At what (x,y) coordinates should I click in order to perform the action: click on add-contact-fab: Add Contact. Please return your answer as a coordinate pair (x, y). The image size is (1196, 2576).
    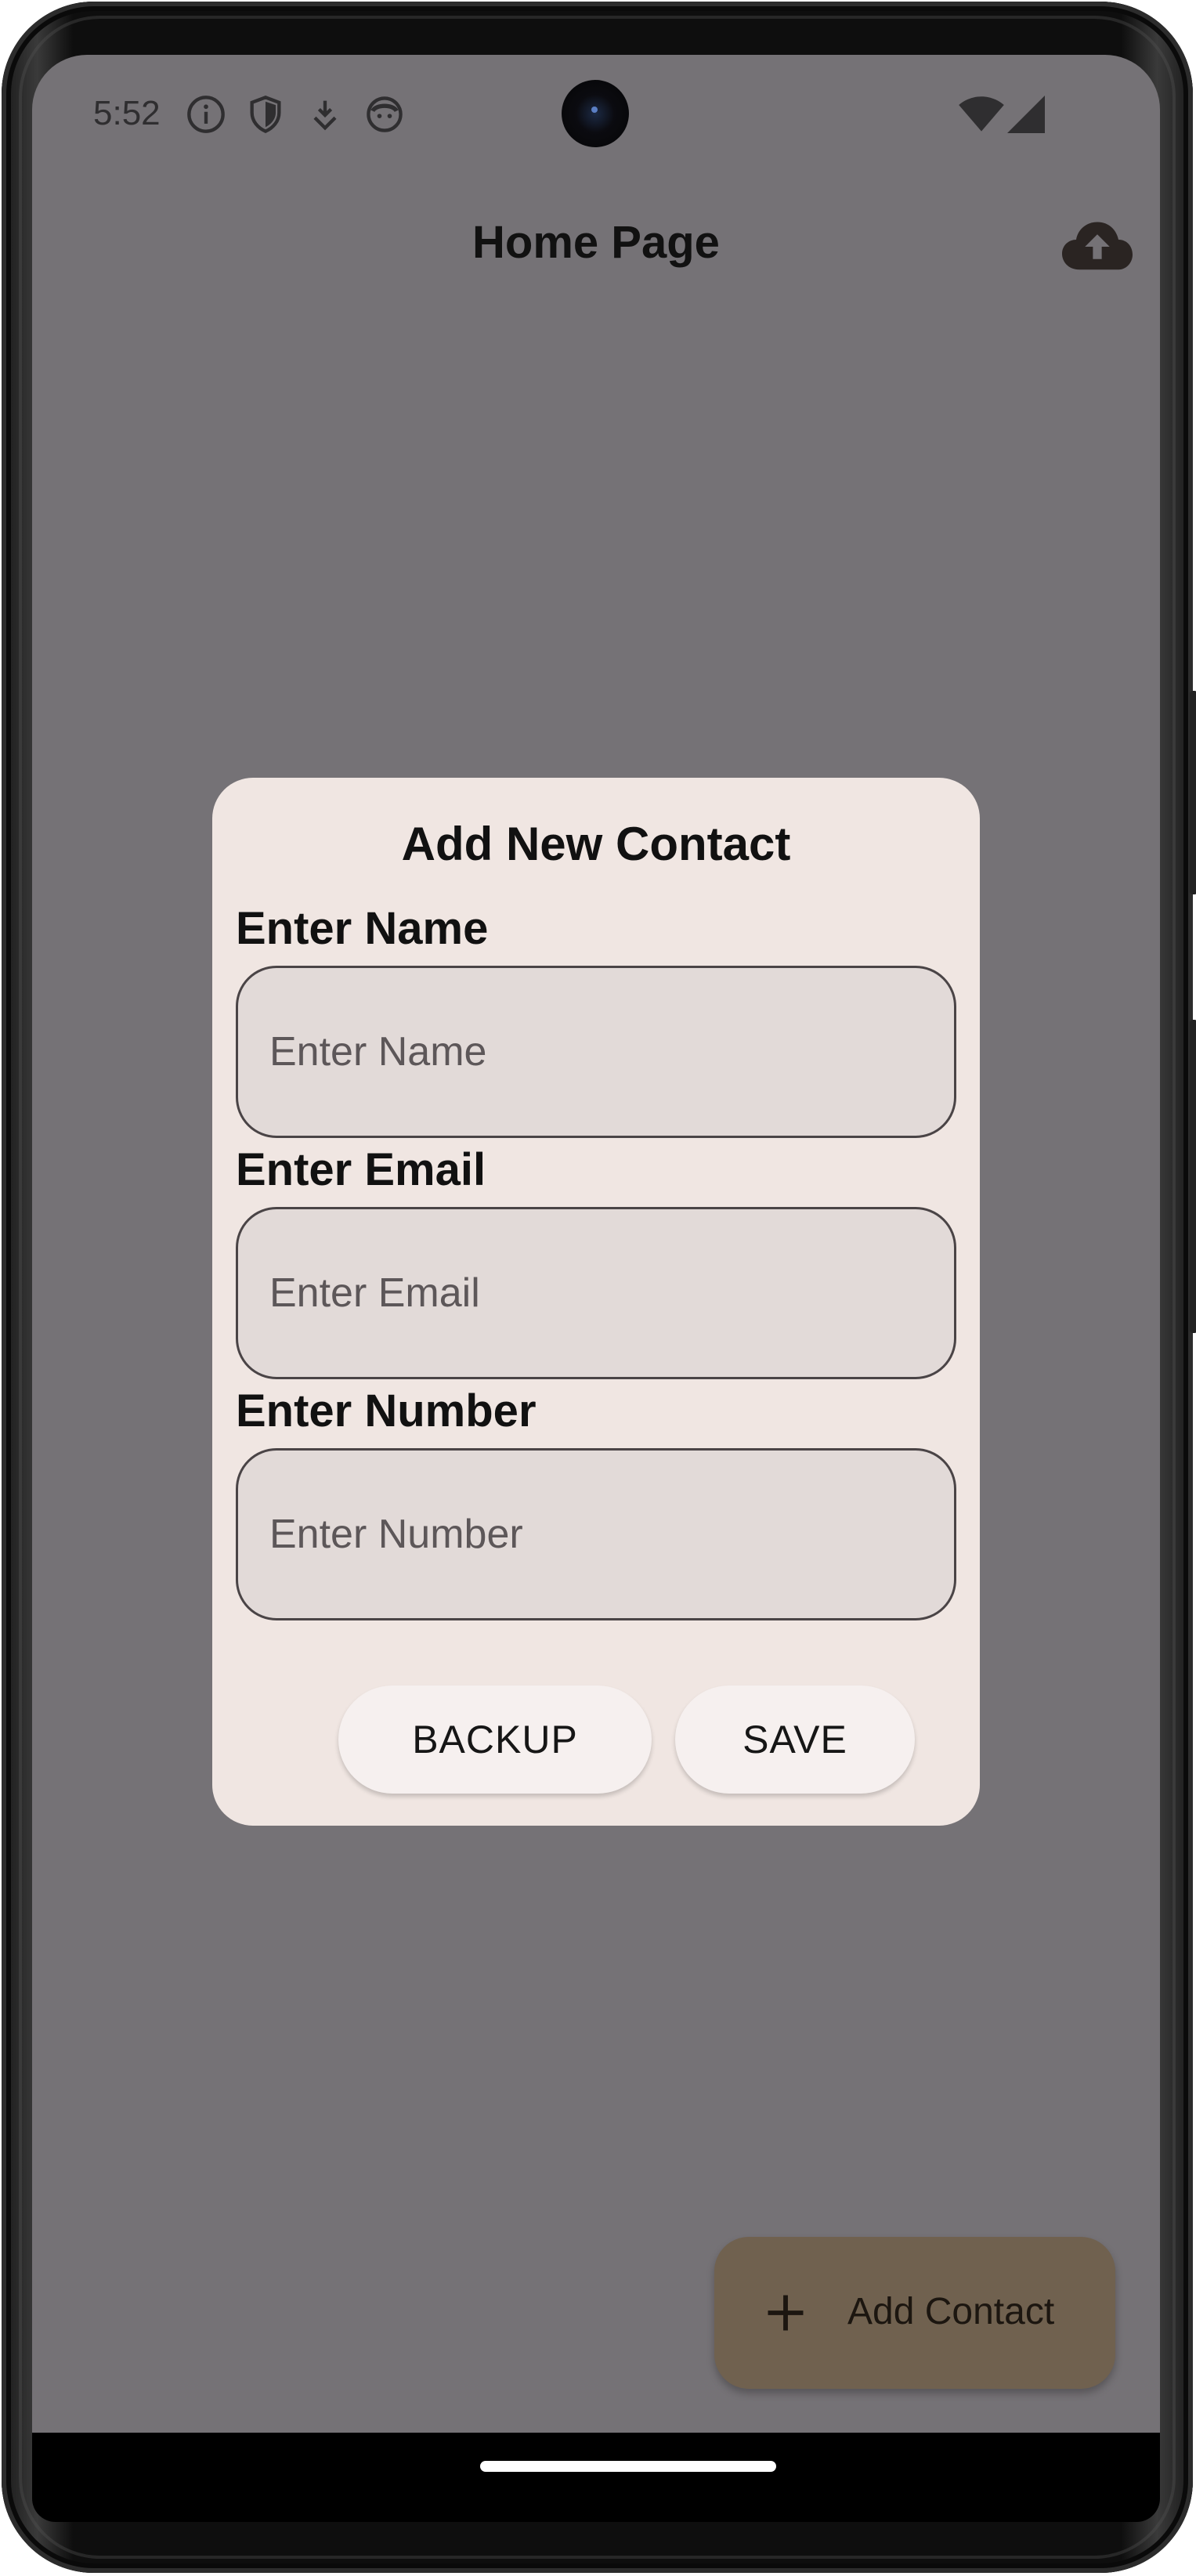
    Looking at the image, I should click on (914, 2313).